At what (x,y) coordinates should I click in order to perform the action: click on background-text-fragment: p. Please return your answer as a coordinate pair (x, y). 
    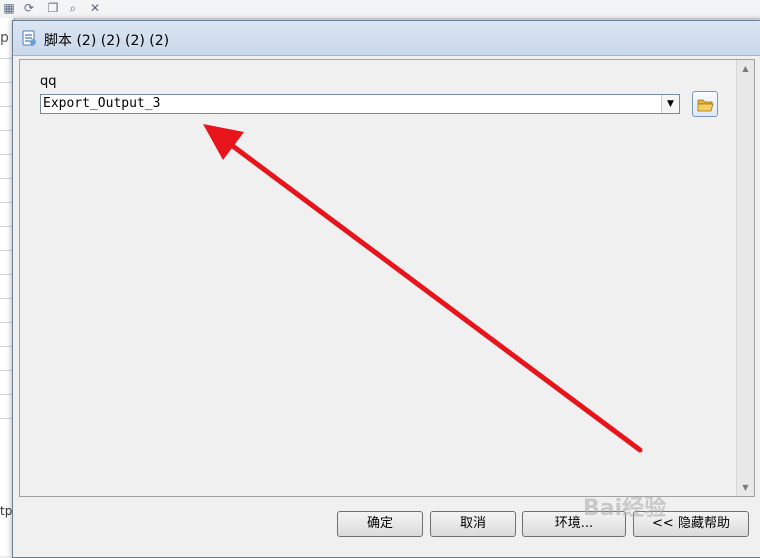
    Looking at the image, I should click on (4, 38).